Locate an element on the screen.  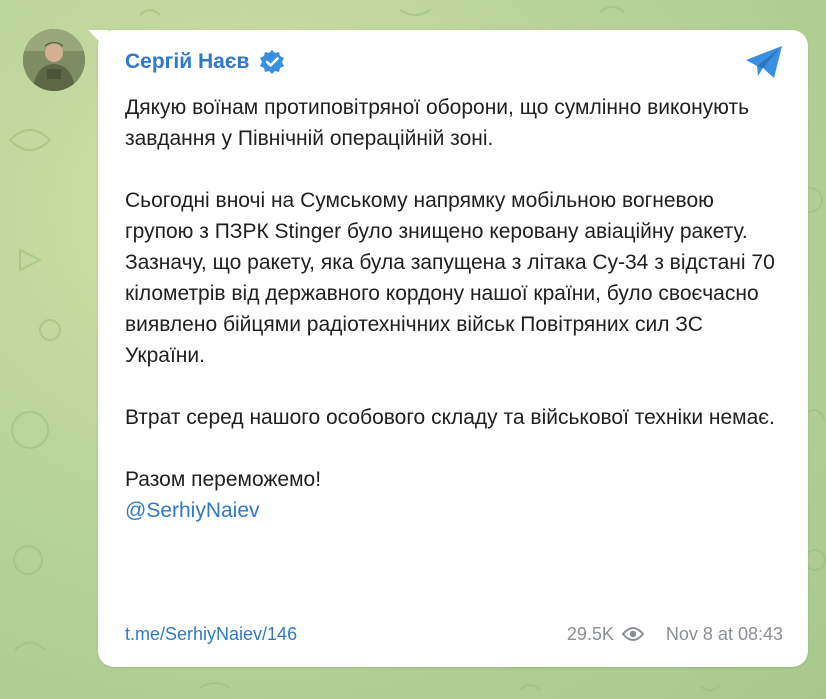
author-name: Сергій Наєв is located at coordinates (187, 62).